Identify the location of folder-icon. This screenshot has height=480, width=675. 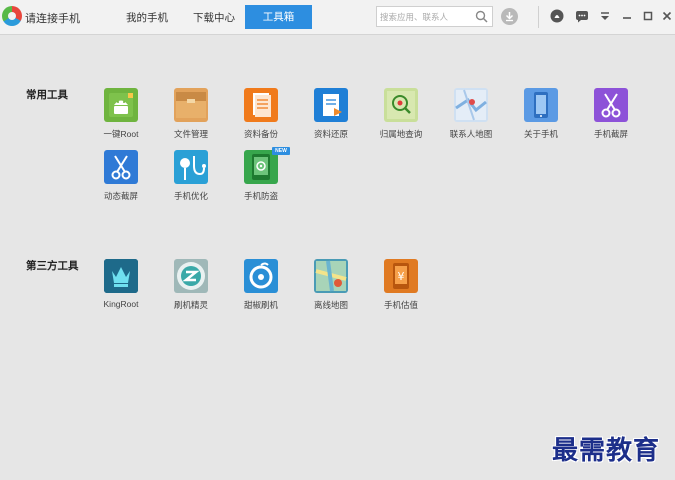
(191, 105).